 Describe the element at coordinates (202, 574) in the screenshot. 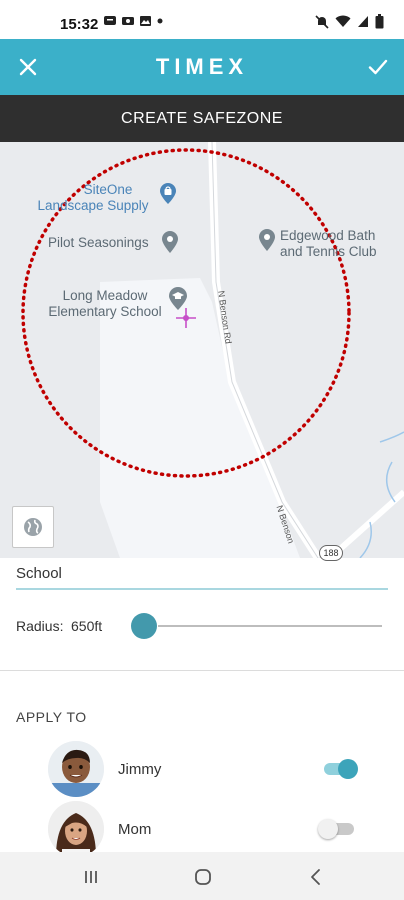

I see `zone-name-field` at that location.